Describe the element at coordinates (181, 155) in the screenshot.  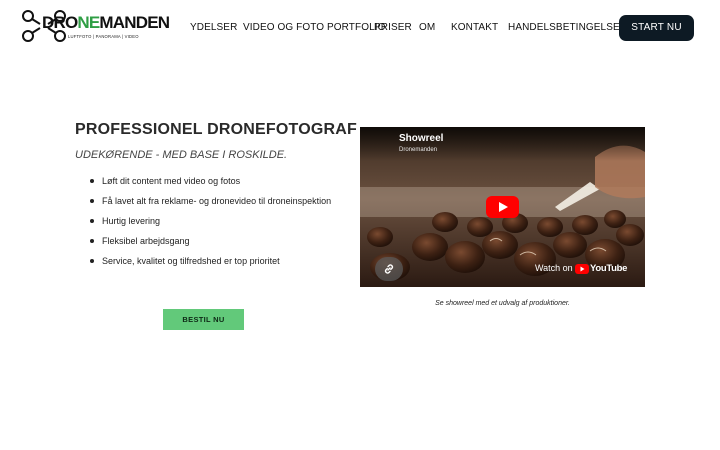
I see `hero-subtitle: UDEKØRENDE - MED BASE I ROSKILDE.` at that location.